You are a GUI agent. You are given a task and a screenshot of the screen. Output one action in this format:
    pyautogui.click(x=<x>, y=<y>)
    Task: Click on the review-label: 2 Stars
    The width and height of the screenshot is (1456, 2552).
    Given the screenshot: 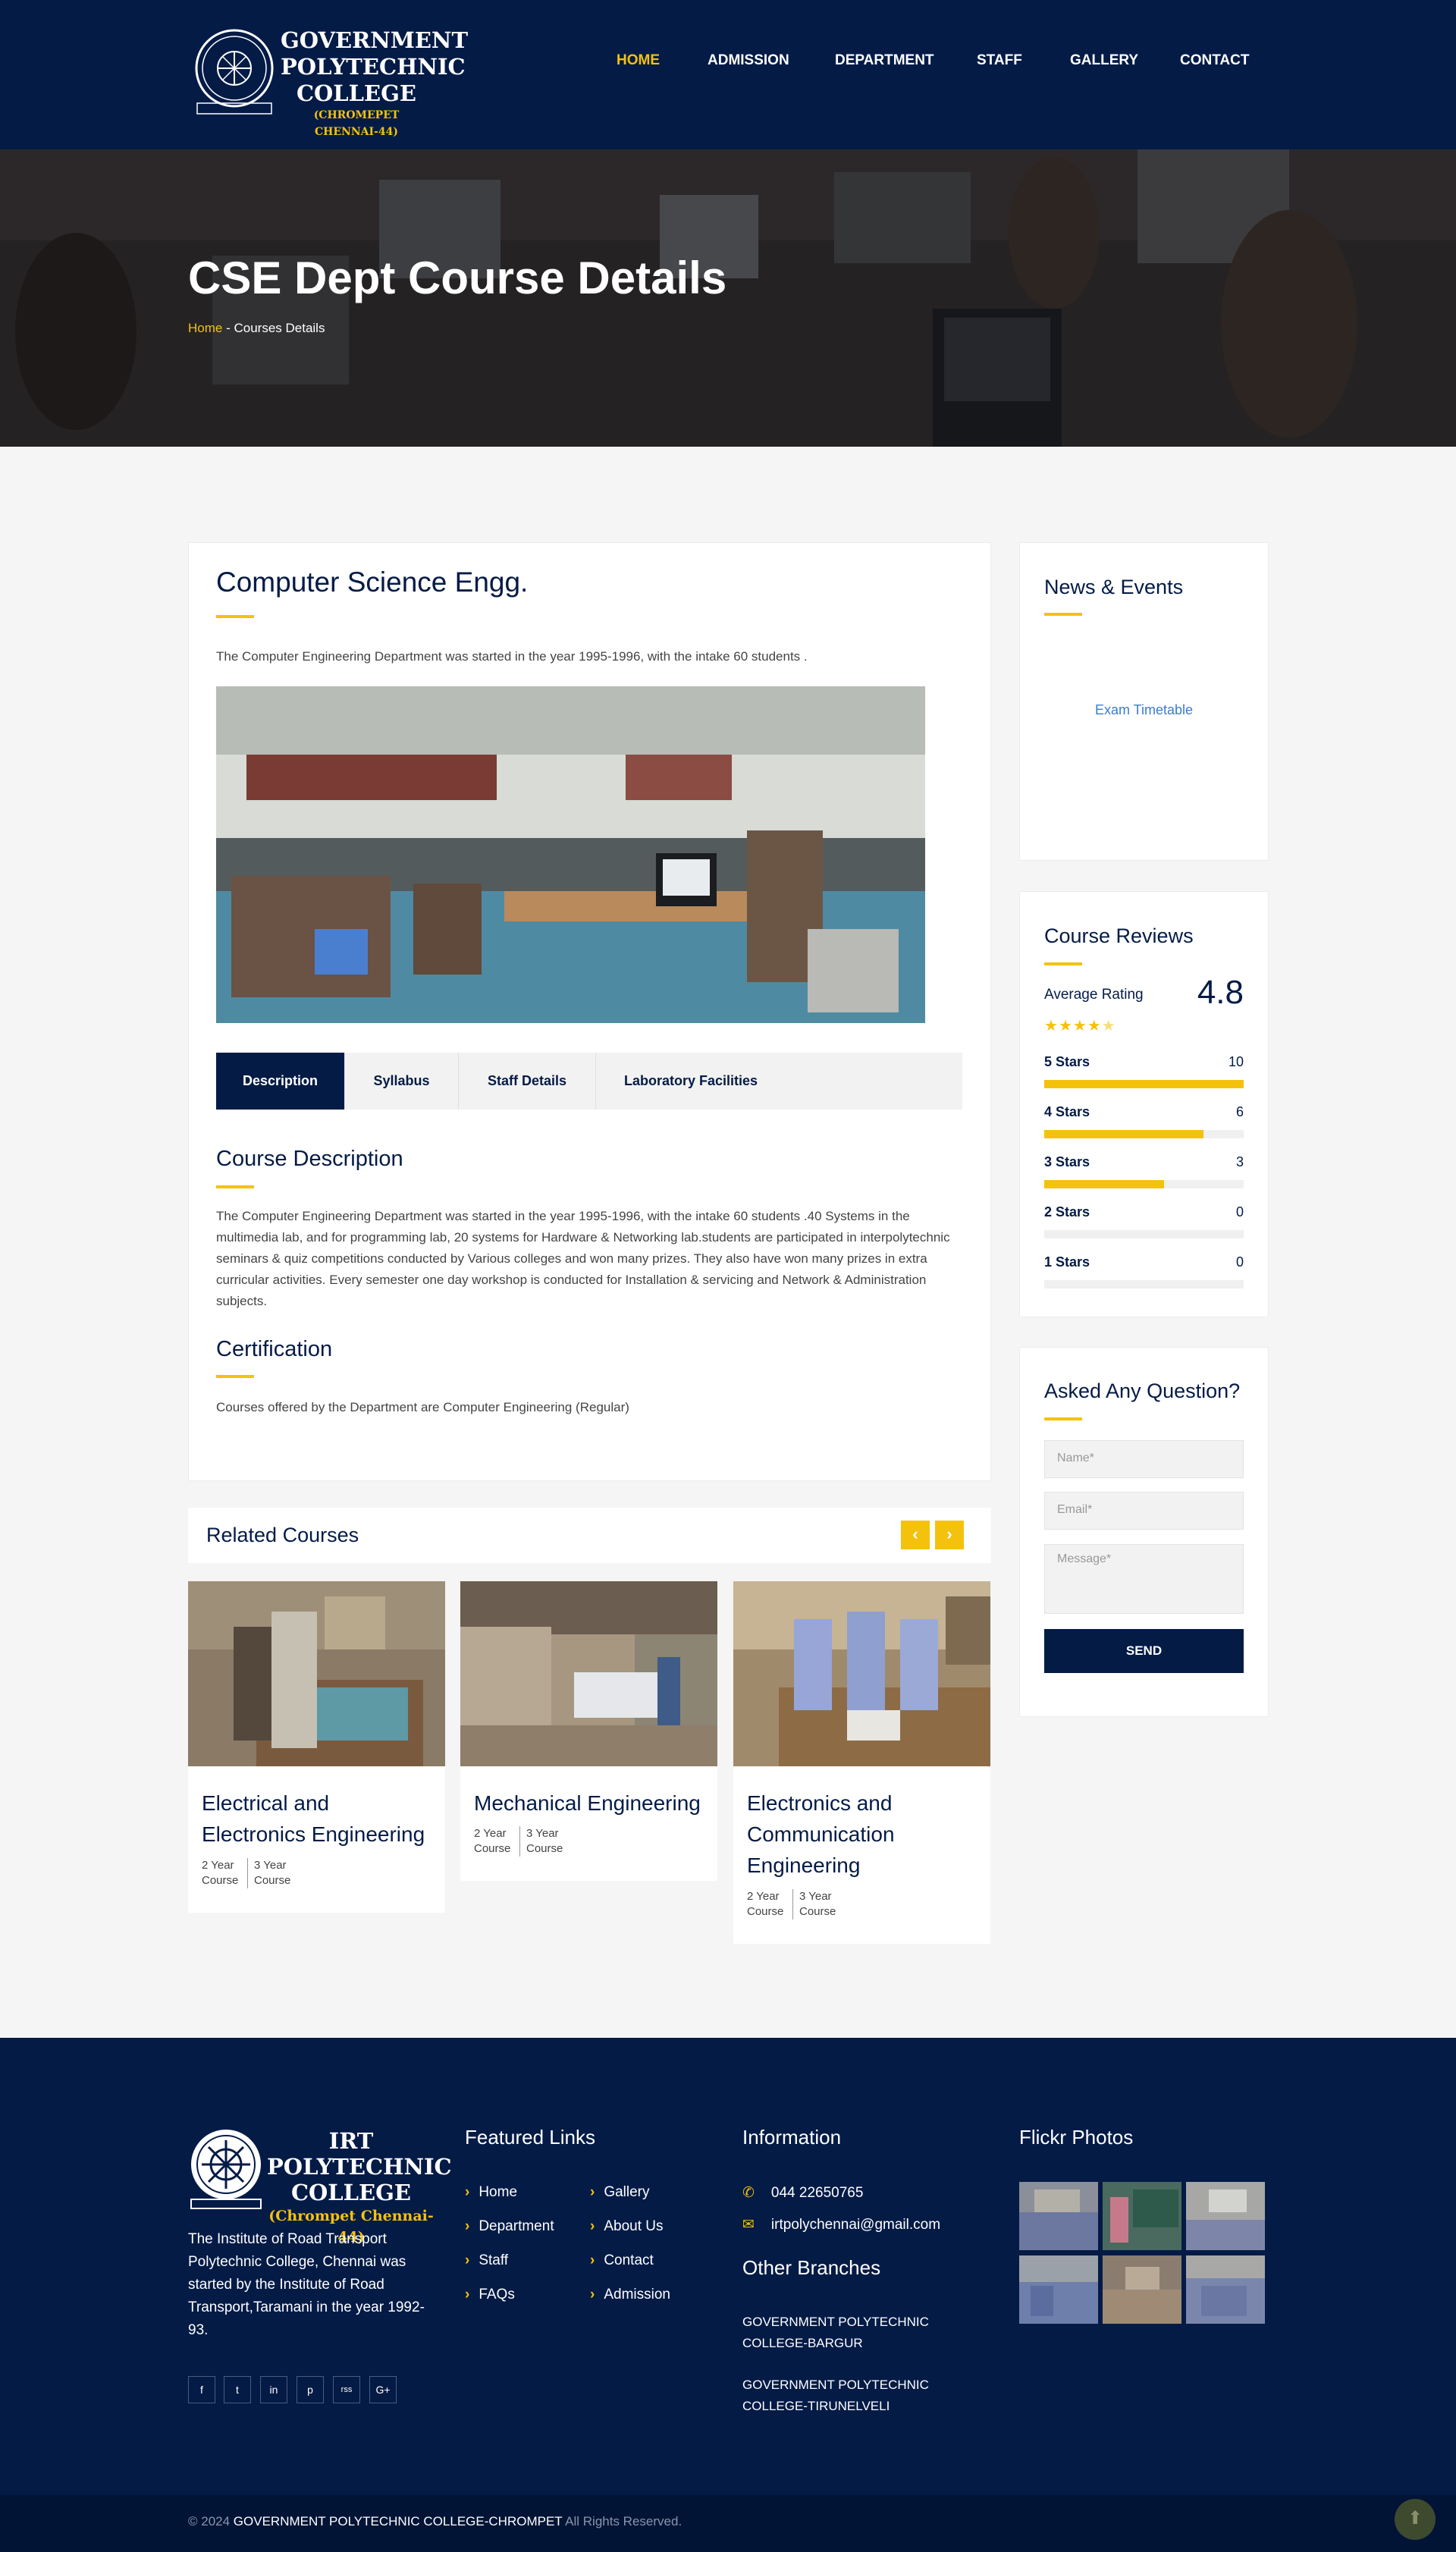 What is the action you would take?
    pyautogui.click(x=1067, y=1211)
    